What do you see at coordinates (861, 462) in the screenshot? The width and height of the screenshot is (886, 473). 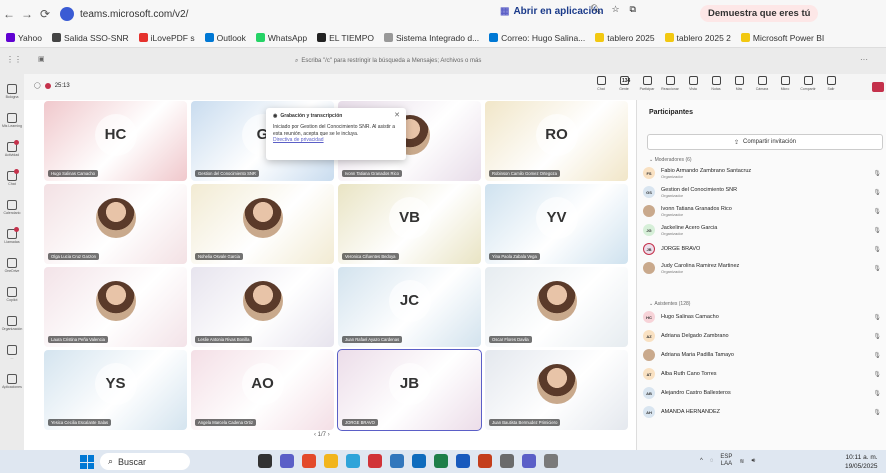 I see `clock: 10:11 a. m. 19/05/2025` at bounding box center [861, 462].